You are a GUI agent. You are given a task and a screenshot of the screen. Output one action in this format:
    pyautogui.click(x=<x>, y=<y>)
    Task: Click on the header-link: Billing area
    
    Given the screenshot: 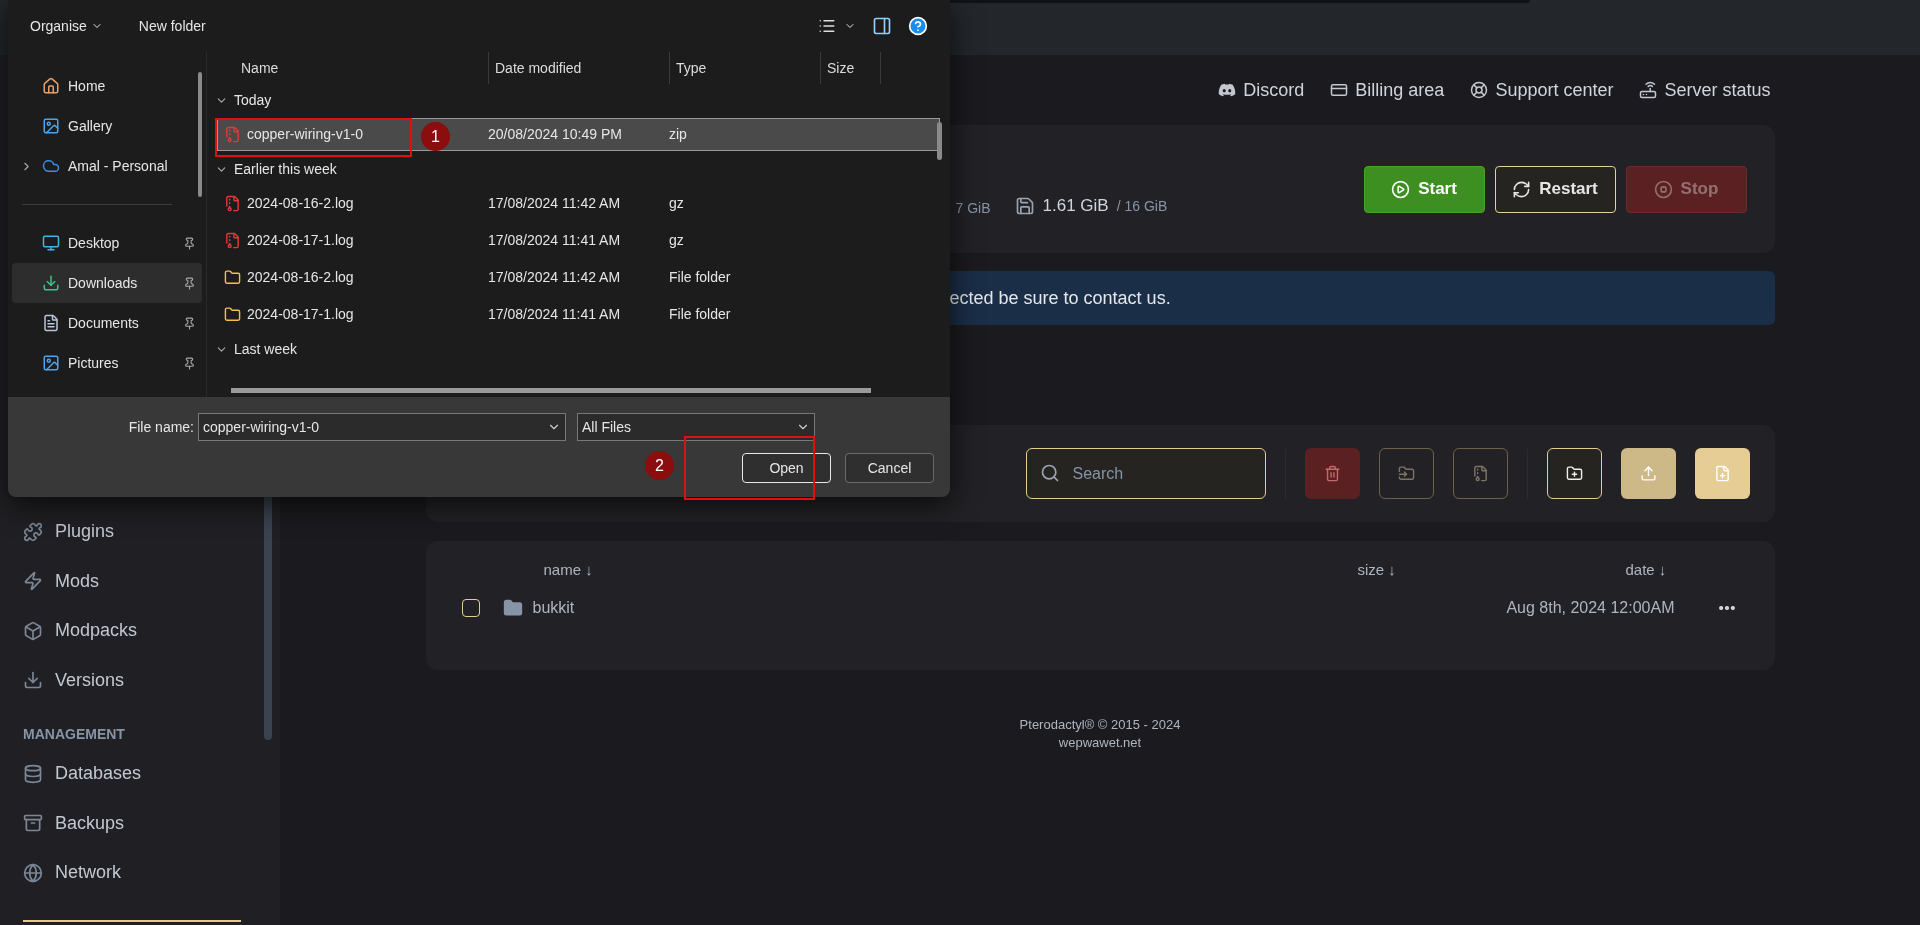 What is the action you would take?
    pyautogui.click(x=1387, y=90)
    